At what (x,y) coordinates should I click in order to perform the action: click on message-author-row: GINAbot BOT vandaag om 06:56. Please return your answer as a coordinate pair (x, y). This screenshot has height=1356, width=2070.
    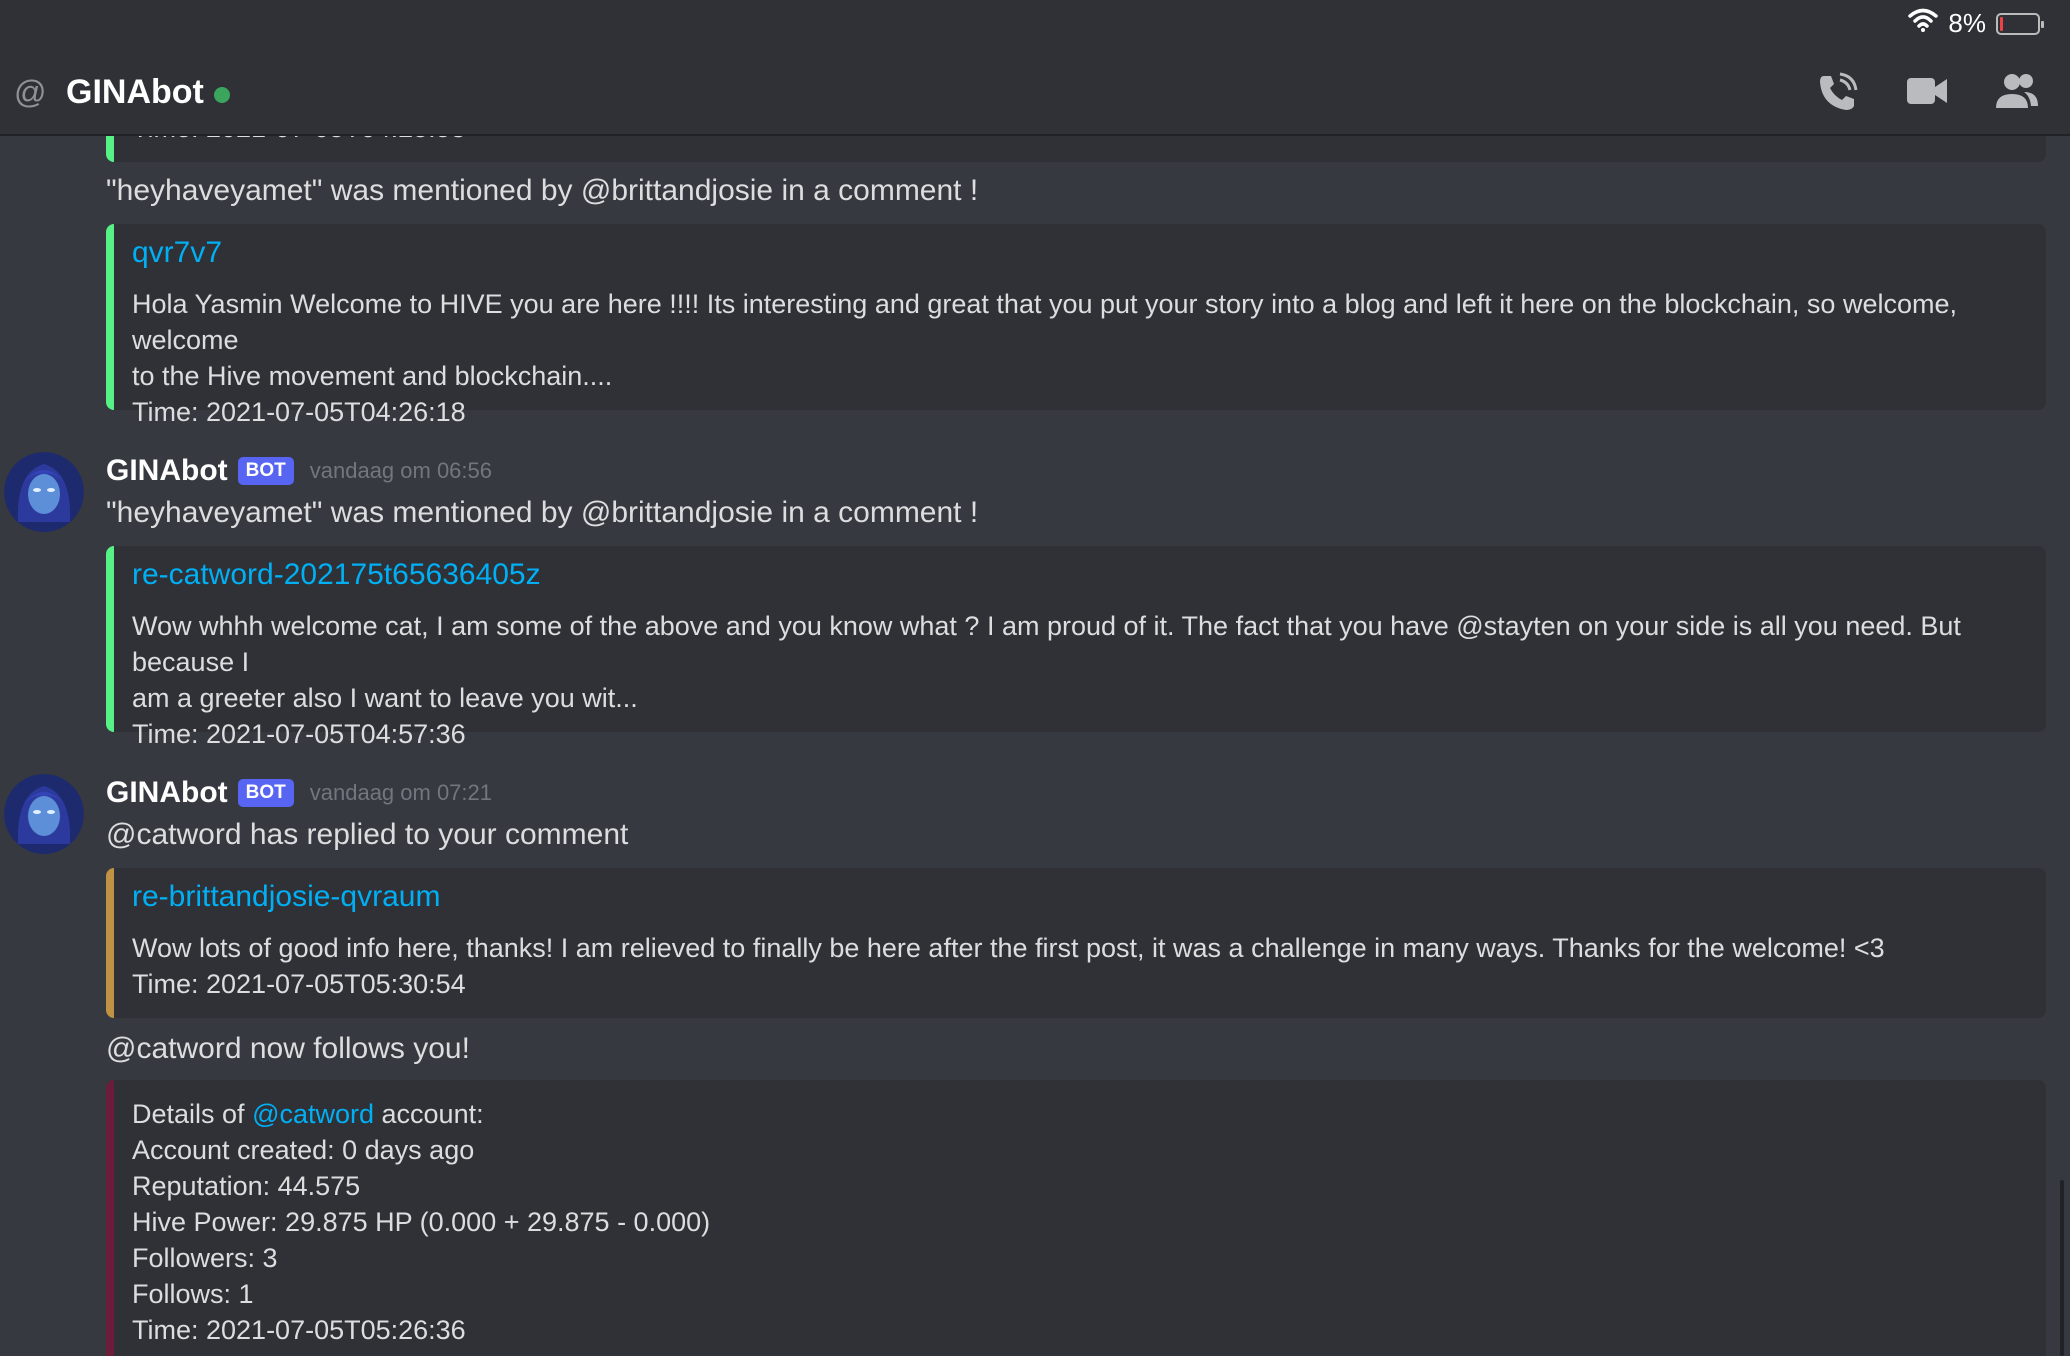
    Looking at the image, I should click on (299, 471).